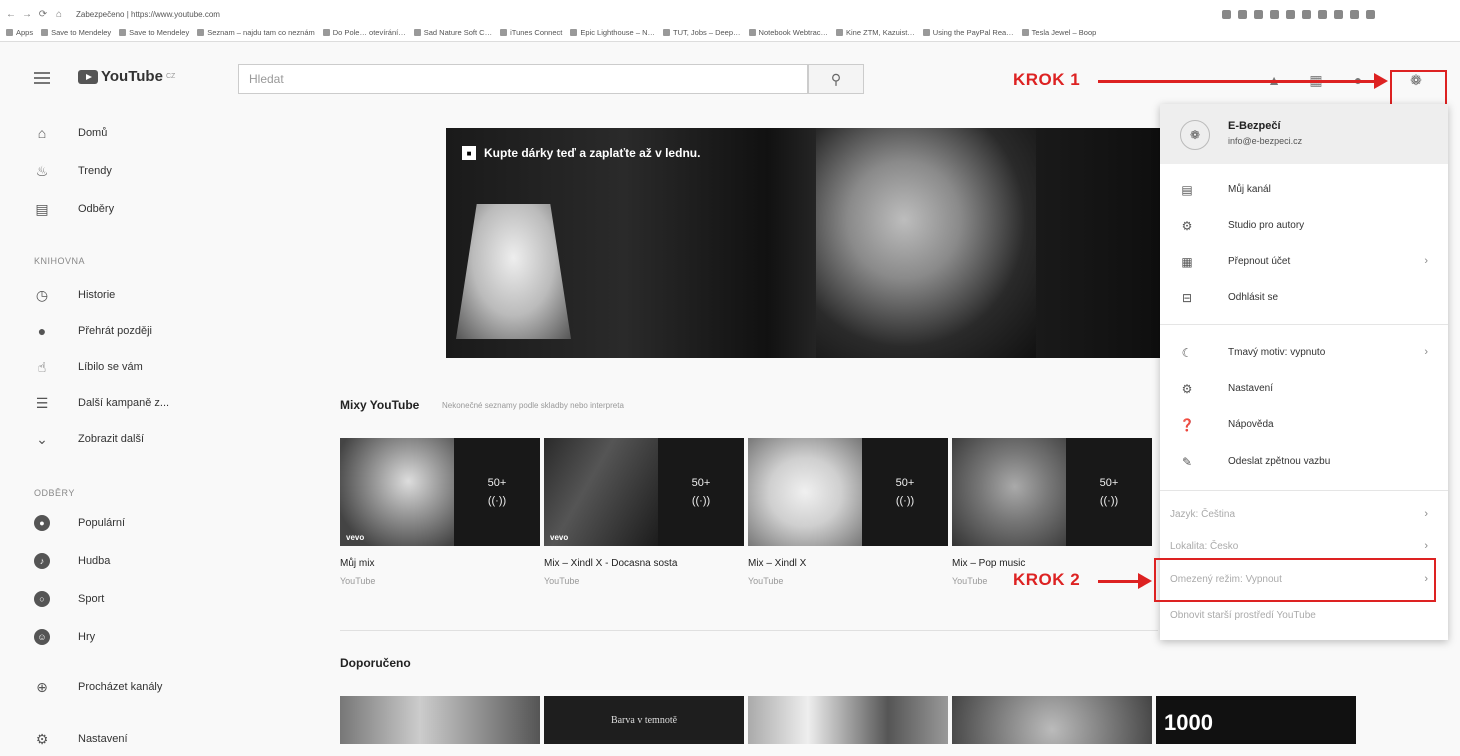 This screenshot has height=756, width=1460. I want to click on bookmark: Seznam – najdu tam co neznám, so click(256, 32).